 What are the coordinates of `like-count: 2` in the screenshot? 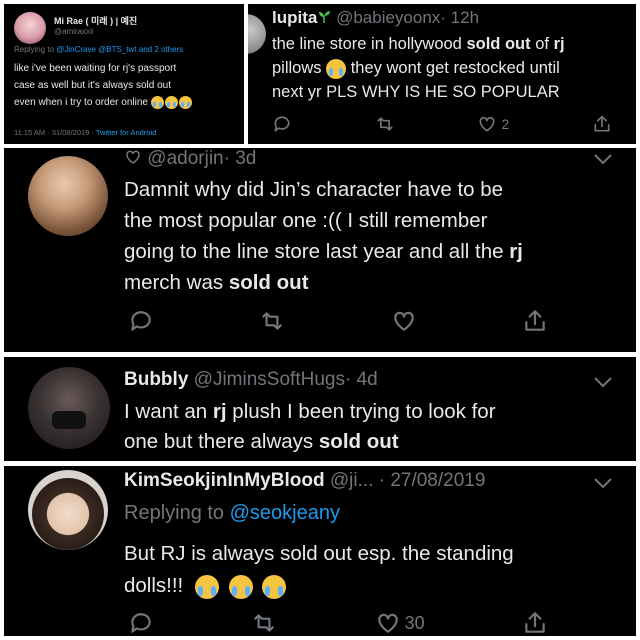 It's located at (505, 124).